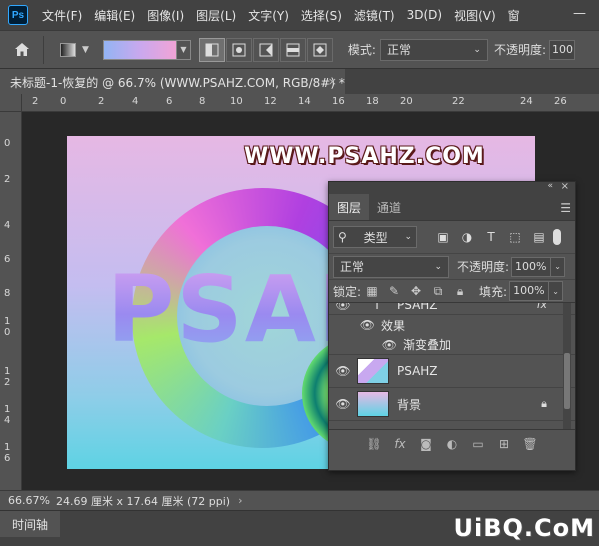  Describe the element at coordinates (556, 291) in the screenshot. I see `fill-dropdown: ⌄` at that location.